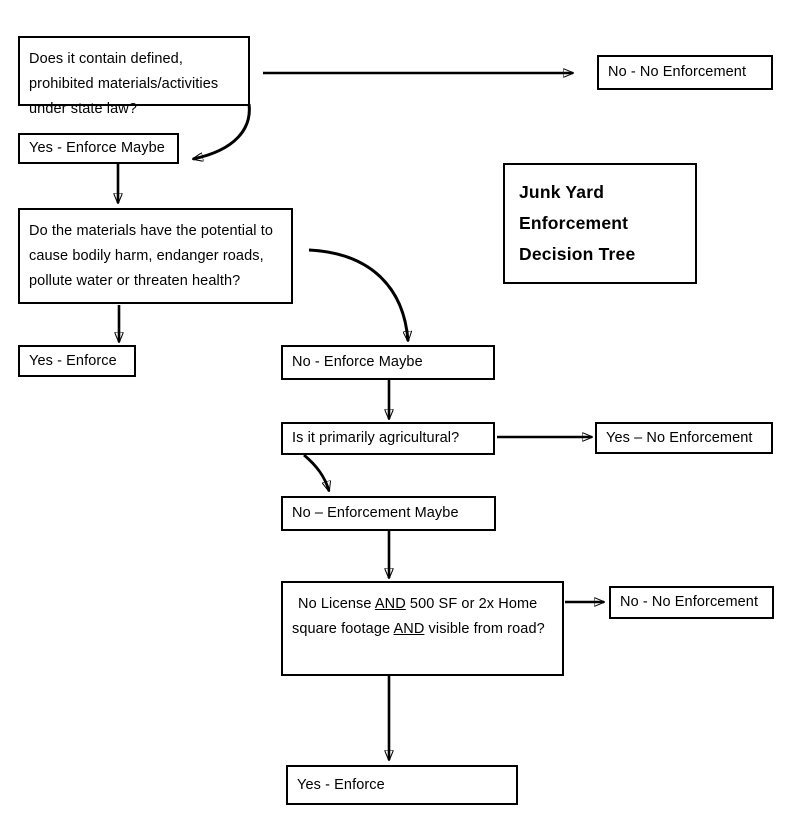 Image resolution: width=800 pixels, height=828 pixels. Describe the element at coordinates (376, 438) in the screenshot. I see `node-q3-label: Is it primarily agricultural?` at that location.